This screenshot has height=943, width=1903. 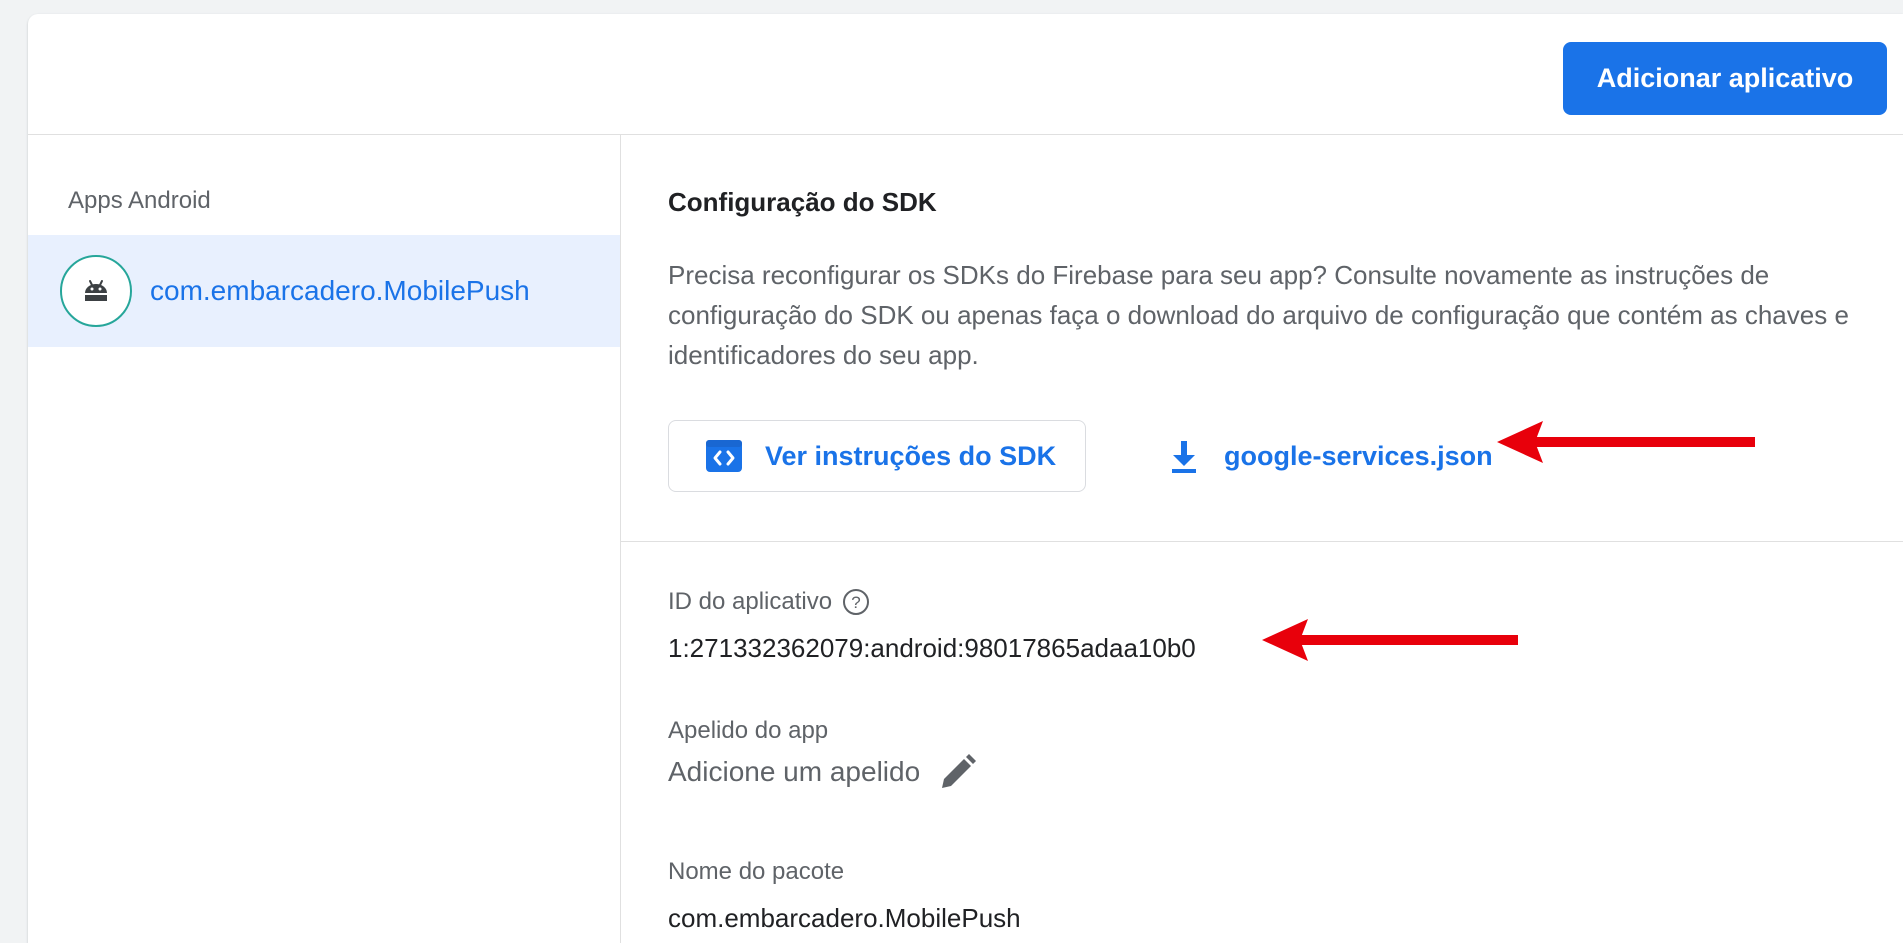 What do you see at coordinates (724, 456) in the screenshot?
I see `code-icon` at bounding box center [724, 456].